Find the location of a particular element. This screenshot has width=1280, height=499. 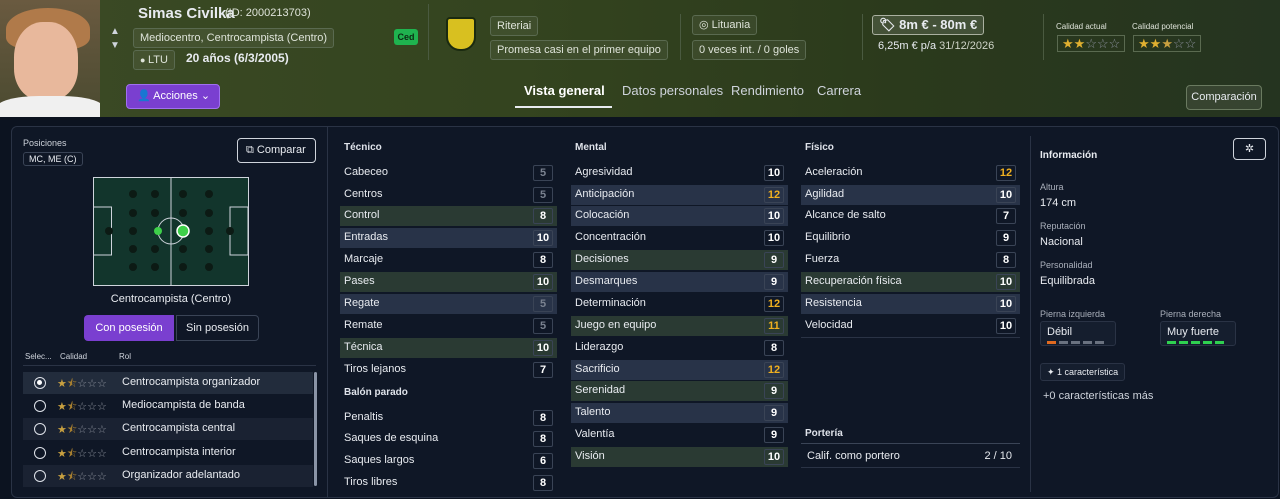

attr-name: Serenidad is located at coordinates (600, 390).